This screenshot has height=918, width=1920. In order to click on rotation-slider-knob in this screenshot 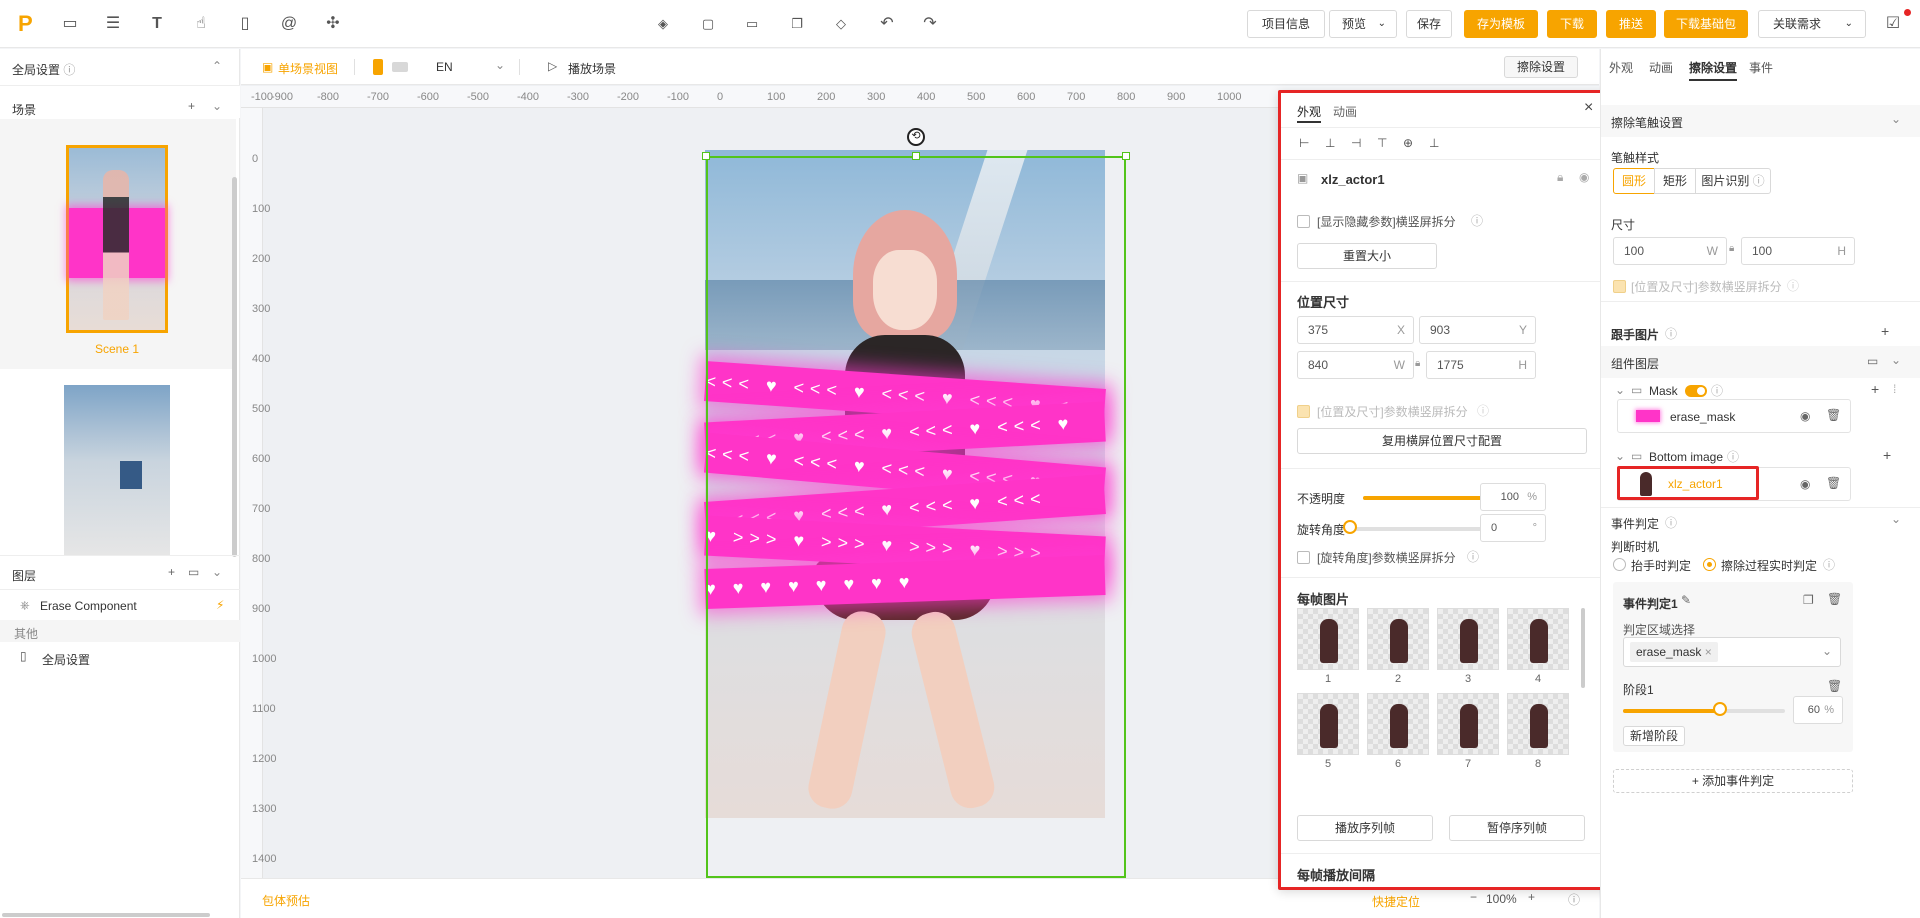, I will do `click(1350, 527)`.